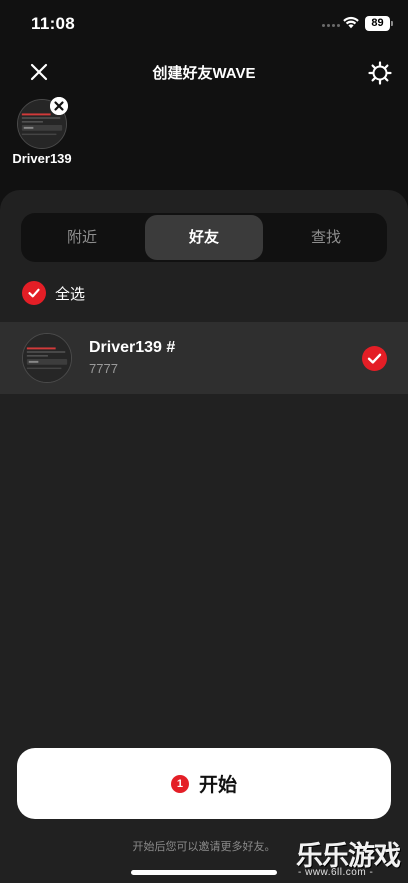  Describe the element at coordinates (204, 872) in the screenshot. I see `home-indicator` at that location.